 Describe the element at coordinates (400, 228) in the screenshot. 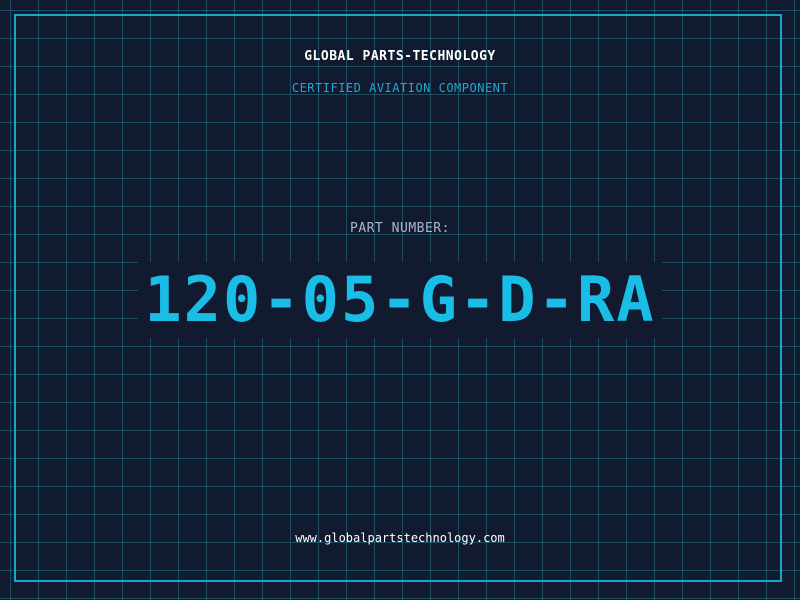

I see `part-number-label: PART NUMBER:` at that location.